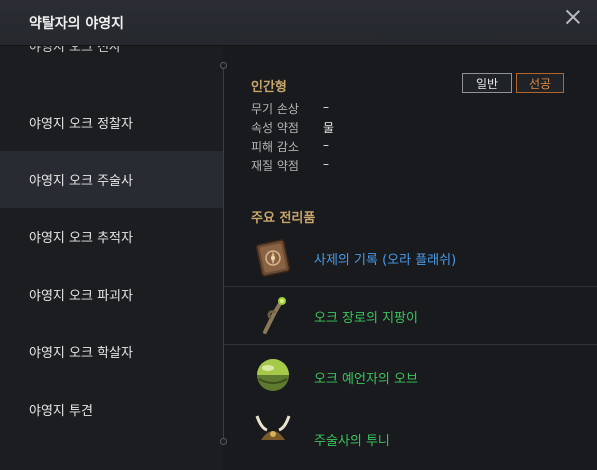  I want to click on sidebar-item-label: 야영지 오크 추적자, so click(81, 238).